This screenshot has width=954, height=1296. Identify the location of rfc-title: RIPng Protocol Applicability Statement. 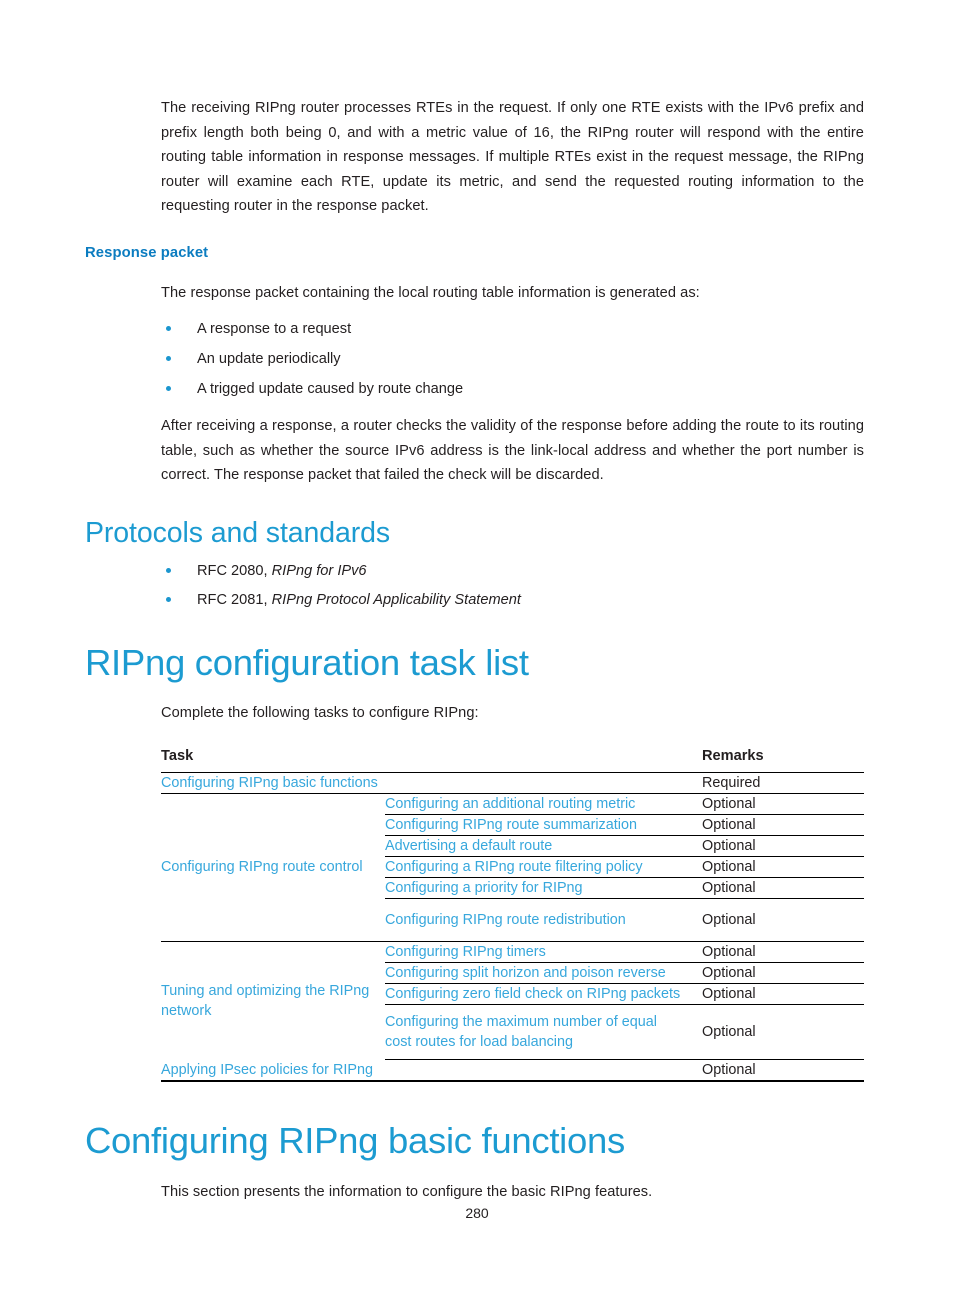
(396, 599).